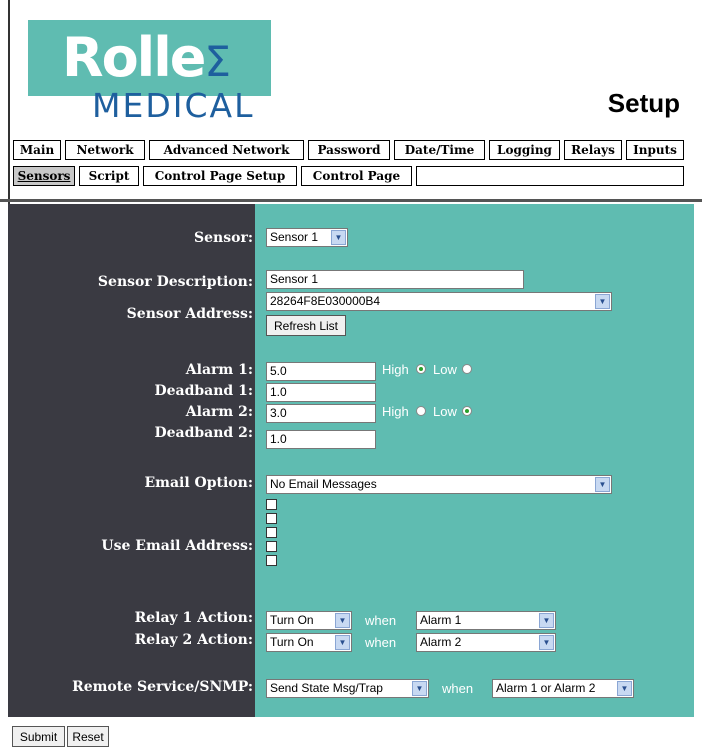  Describe the element at coordinates (321, 439) in the screenshot. I see `deadband-2-input: 1.0` at that location.